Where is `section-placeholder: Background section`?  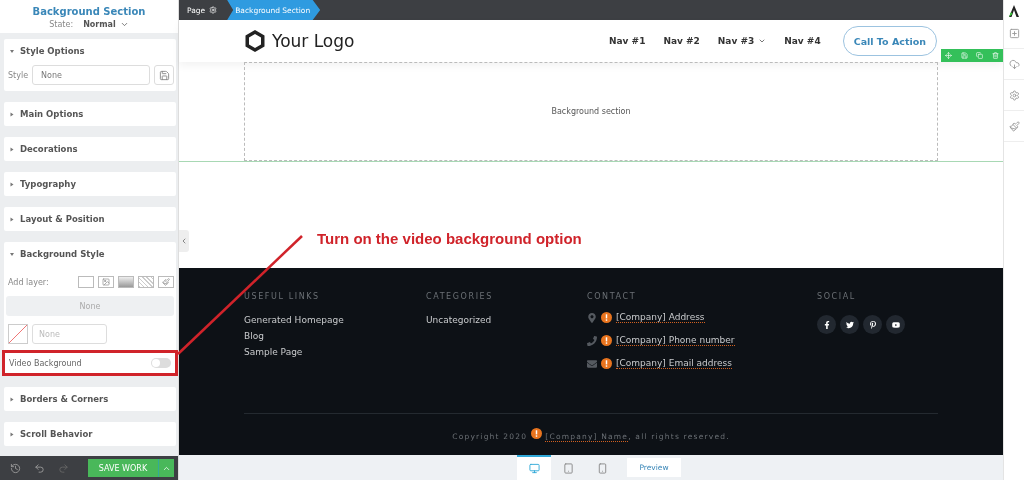
section-placeholder: Background section is located at coordinates (591, 111).